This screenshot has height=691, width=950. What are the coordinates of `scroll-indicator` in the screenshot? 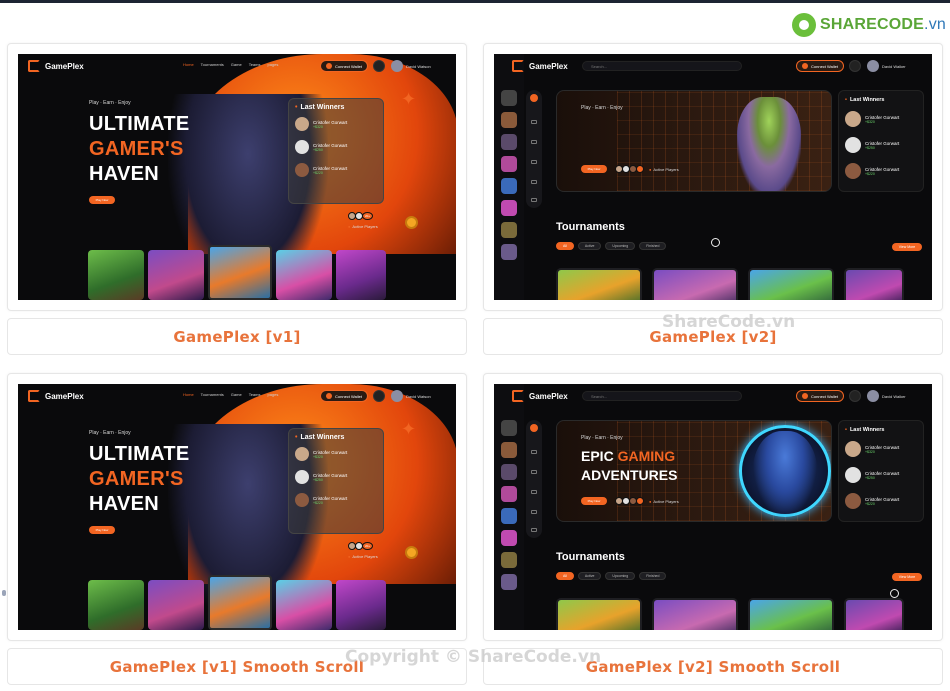 It's located at (4, 593).